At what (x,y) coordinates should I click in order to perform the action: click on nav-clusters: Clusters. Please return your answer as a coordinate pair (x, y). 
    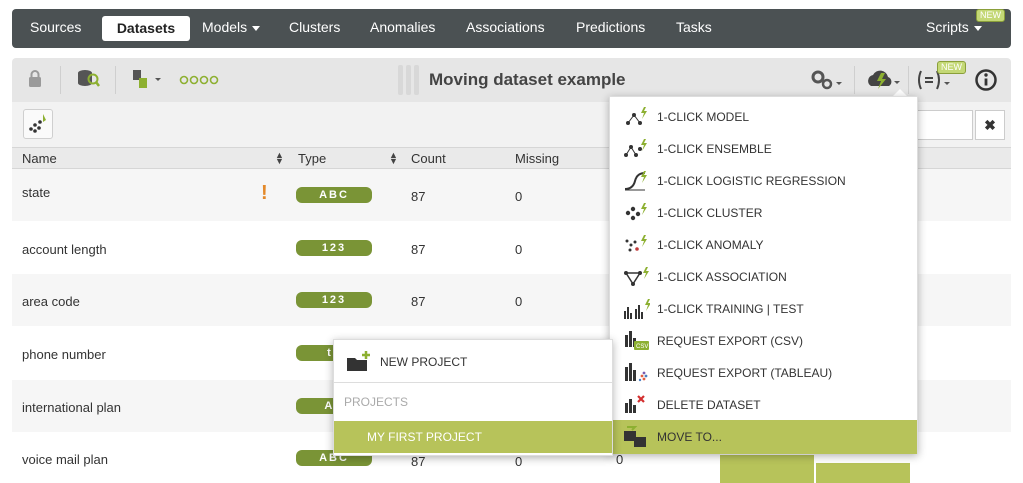
    Looking at the image, I should click on (314, 27).